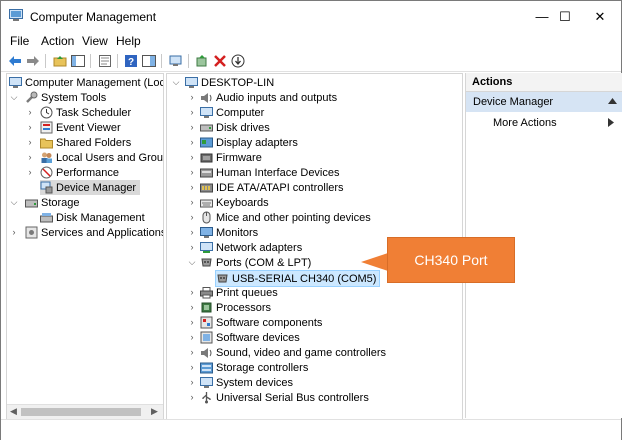 Image resolution: width=622 pixels, height=440 pixels. Describe the element at coordinates (93, 17) in the screenshot. I see `window-title: Computer Management` at that location.